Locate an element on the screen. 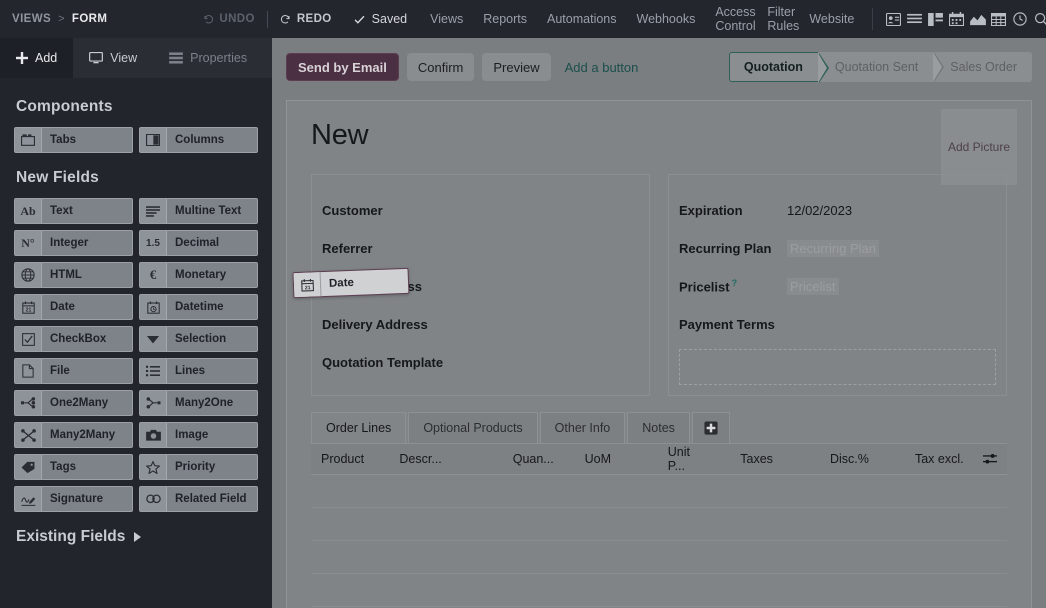 The image size is (1046, 608). field-priority-label: Priority is located at coordinates (195, 467).